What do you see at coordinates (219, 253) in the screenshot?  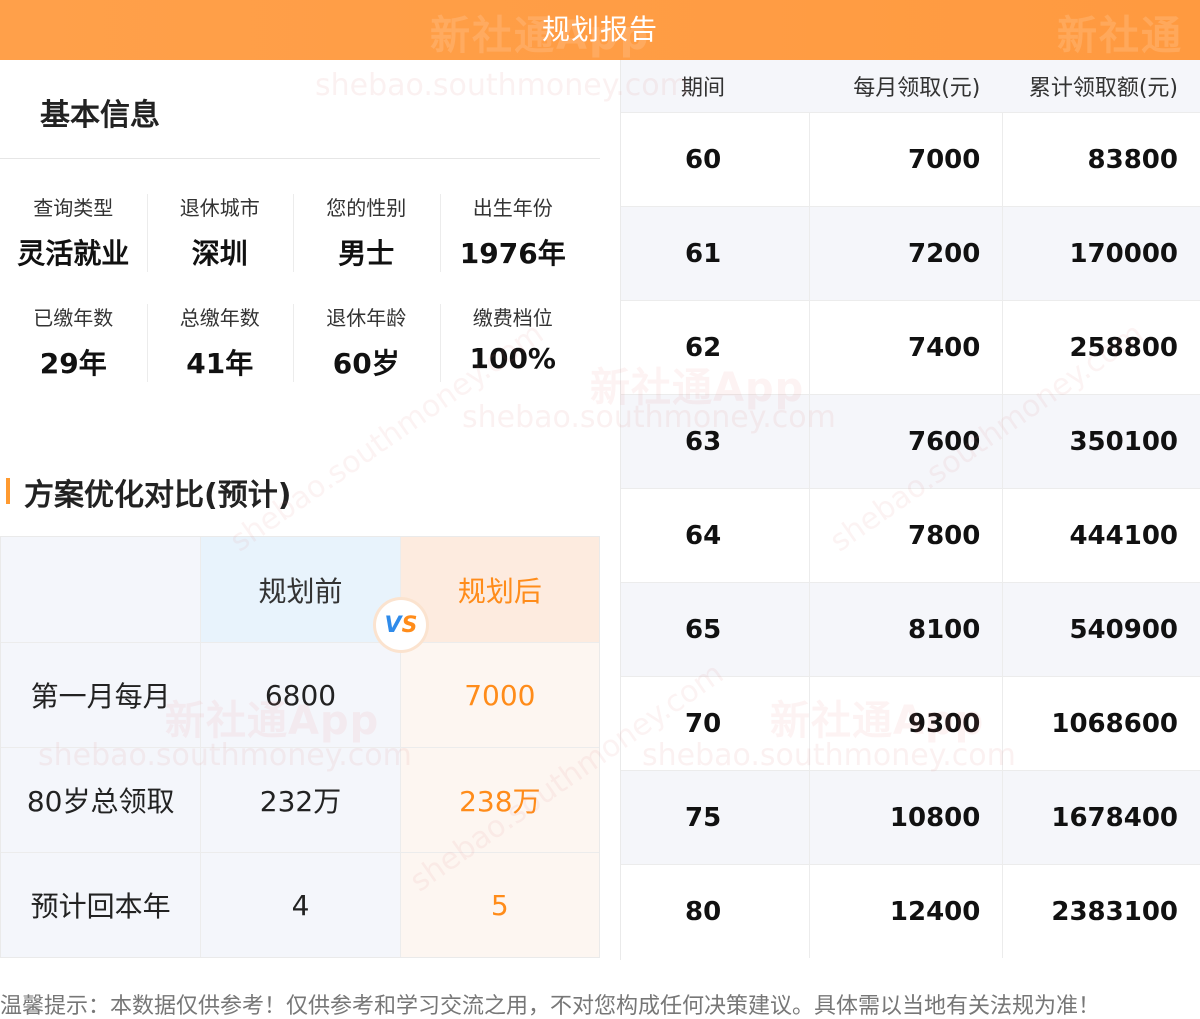 I see `info-value: 深圳` at bounding box center [219, 253].